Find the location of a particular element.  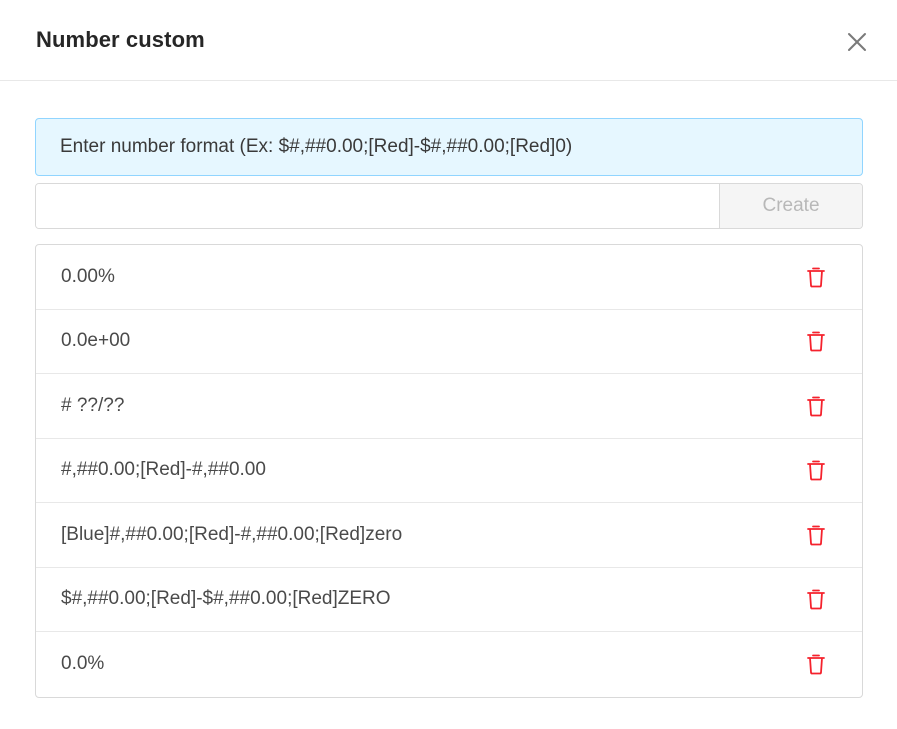

format-list-item: $#,##0.00;[Red]-$#,##0.00;[Red]ZERO is located at coordinates (449, 600).